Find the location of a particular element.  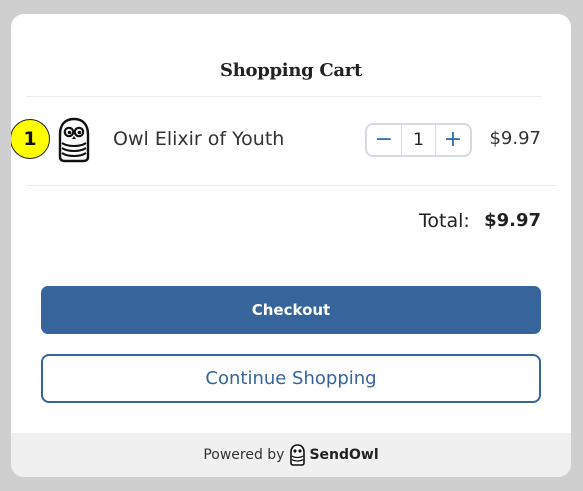

owl-logo-icon is located at coordinates (74, 140).